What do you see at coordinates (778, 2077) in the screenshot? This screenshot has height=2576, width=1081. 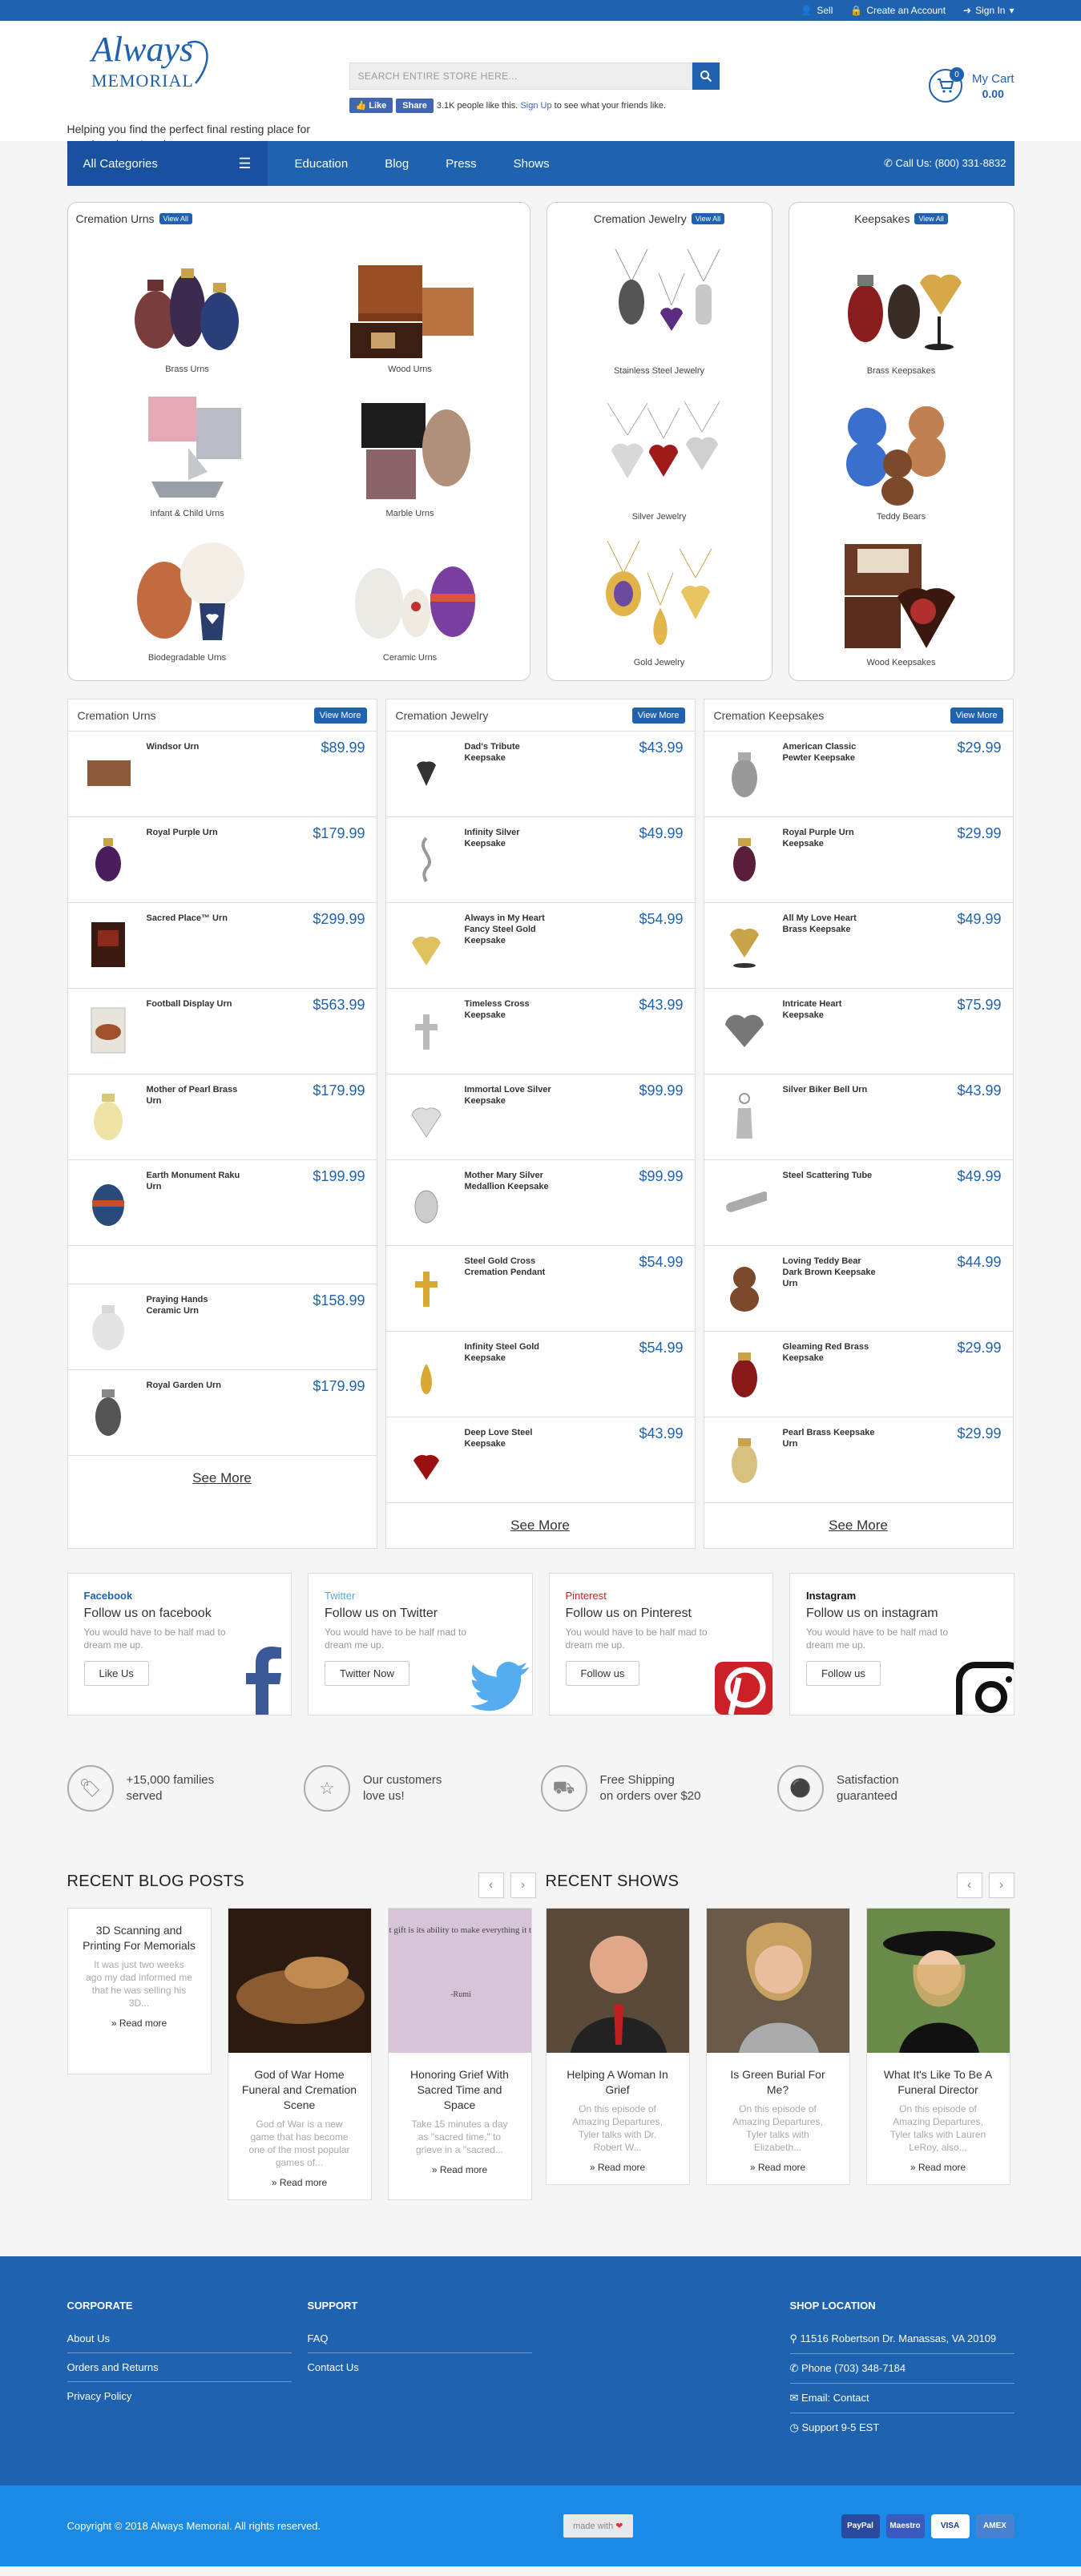 I see `card-title: Is Green Burial For Me?` at bounding box center [778, 2077].